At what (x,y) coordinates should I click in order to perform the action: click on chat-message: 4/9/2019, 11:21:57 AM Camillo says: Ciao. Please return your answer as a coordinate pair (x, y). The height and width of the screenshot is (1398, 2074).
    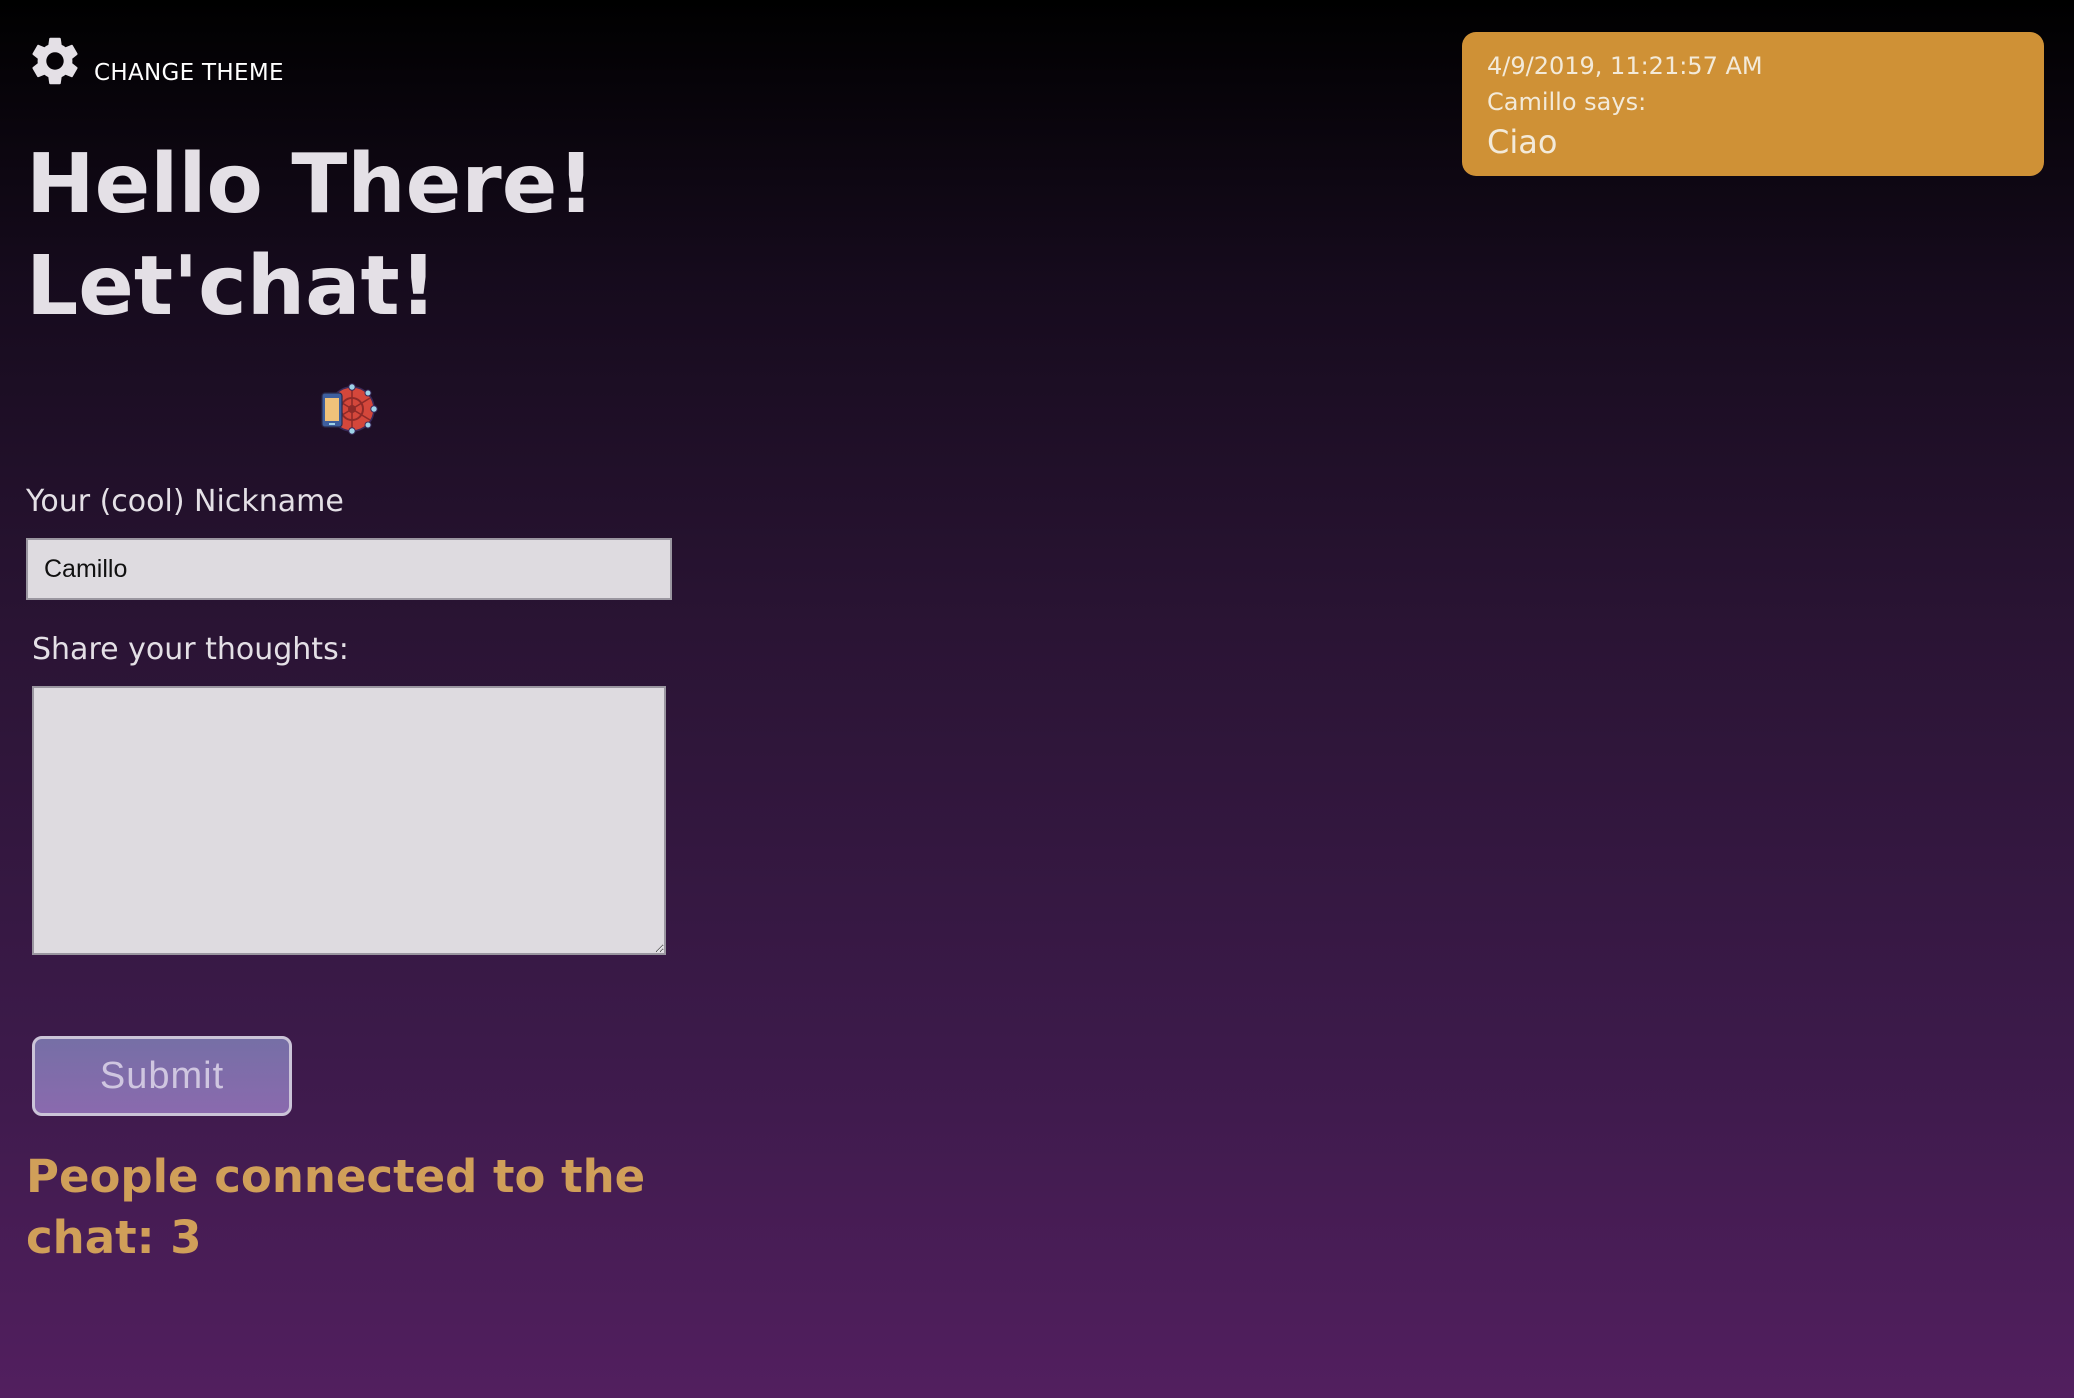
    Looking at the image, I should click on (1753, 104).